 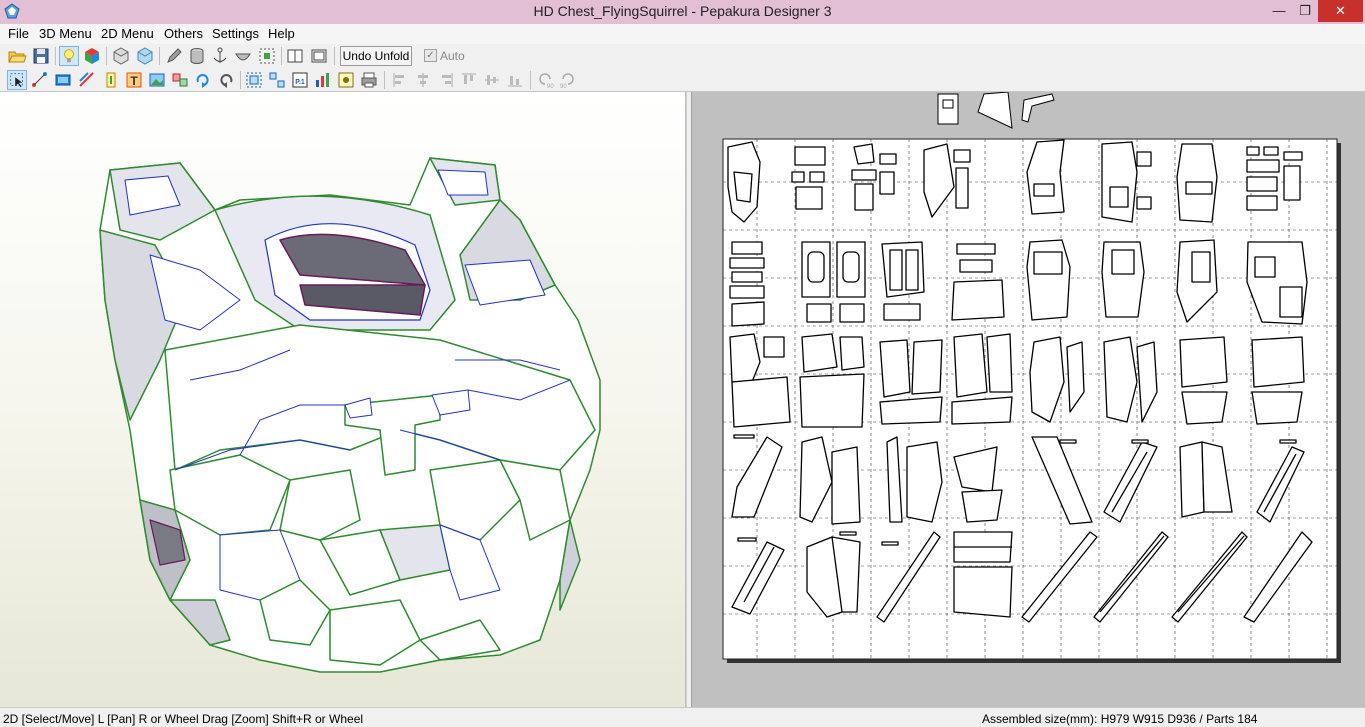 I want to click on cube-texture-icon, so click(x=145, y=56).